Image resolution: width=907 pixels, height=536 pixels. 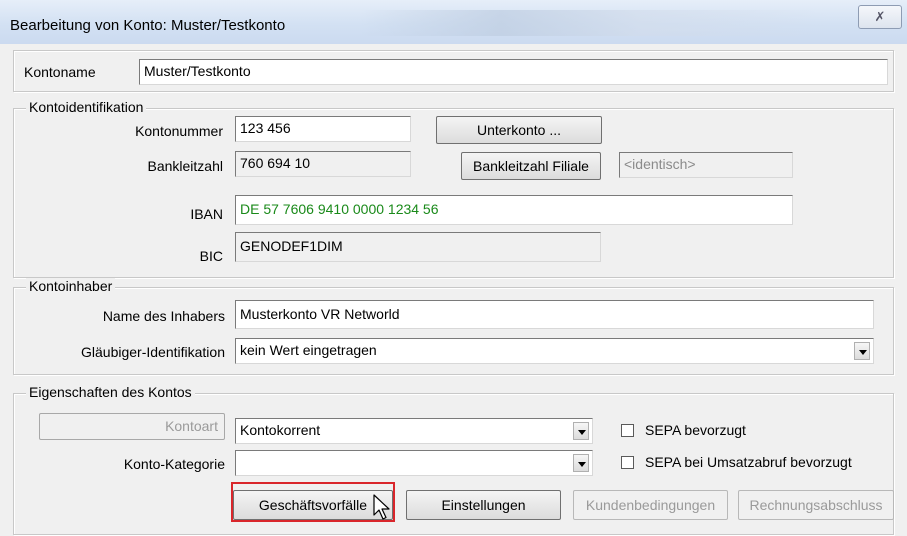 What do you see at coordinates (174, 464) in the screenshot?
I see `kategorie-label: Konto-Kategorie` at bounding box center [174, 464].